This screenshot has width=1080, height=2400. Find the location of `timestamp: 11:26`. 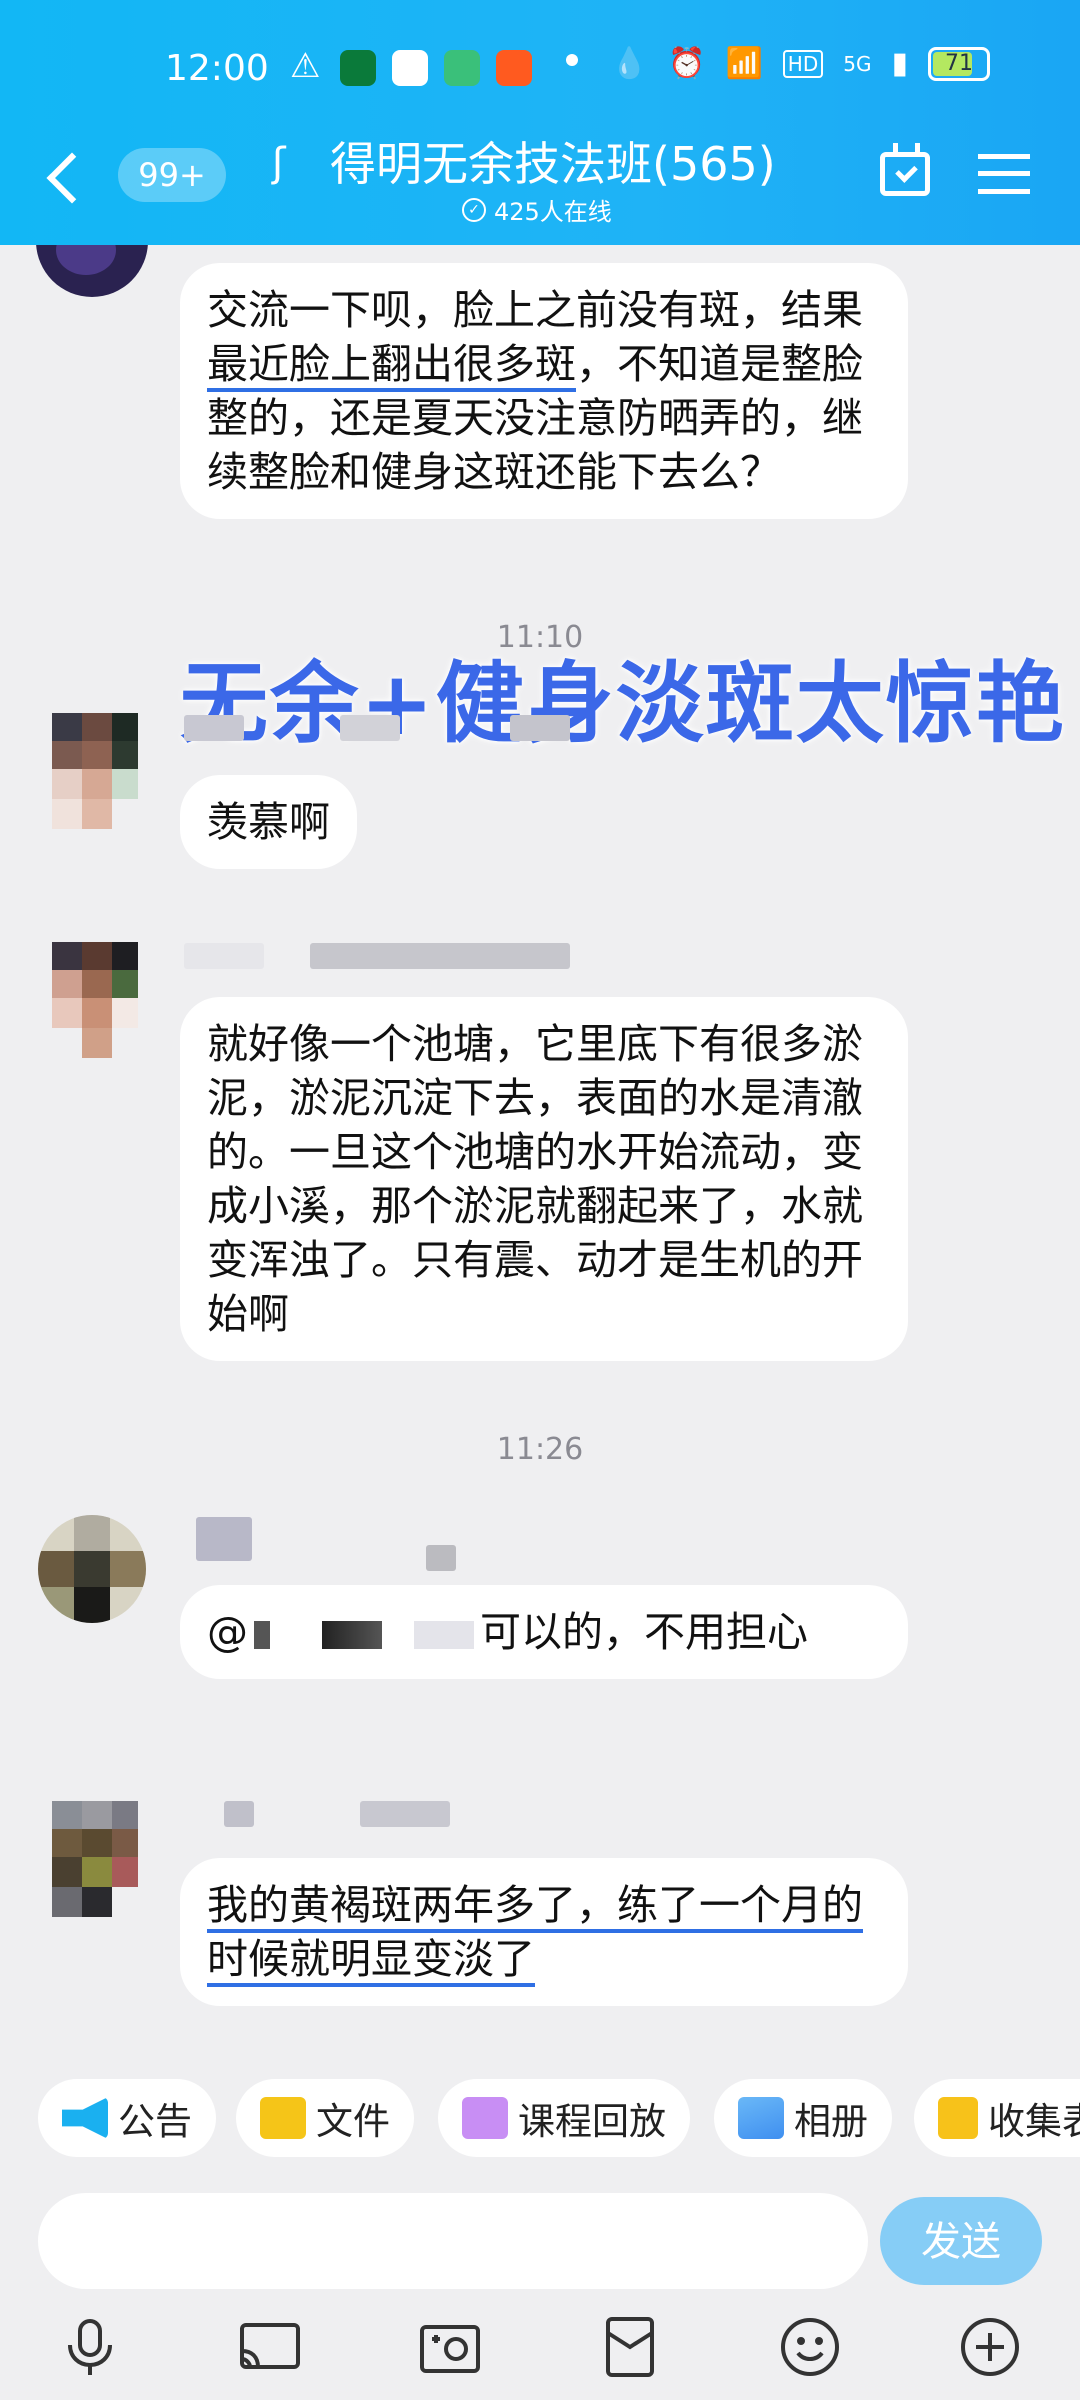

timestamp: 11:26 is located at coordinates (540, 1449).